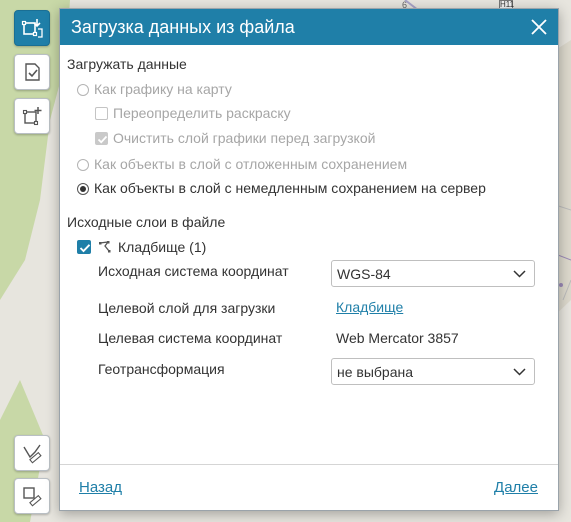 This screenshot has width=571, height=522. Describe the element at coordinates (127, 64) in the screenshot. I see `load-section-label: Загружать данные` at that location.